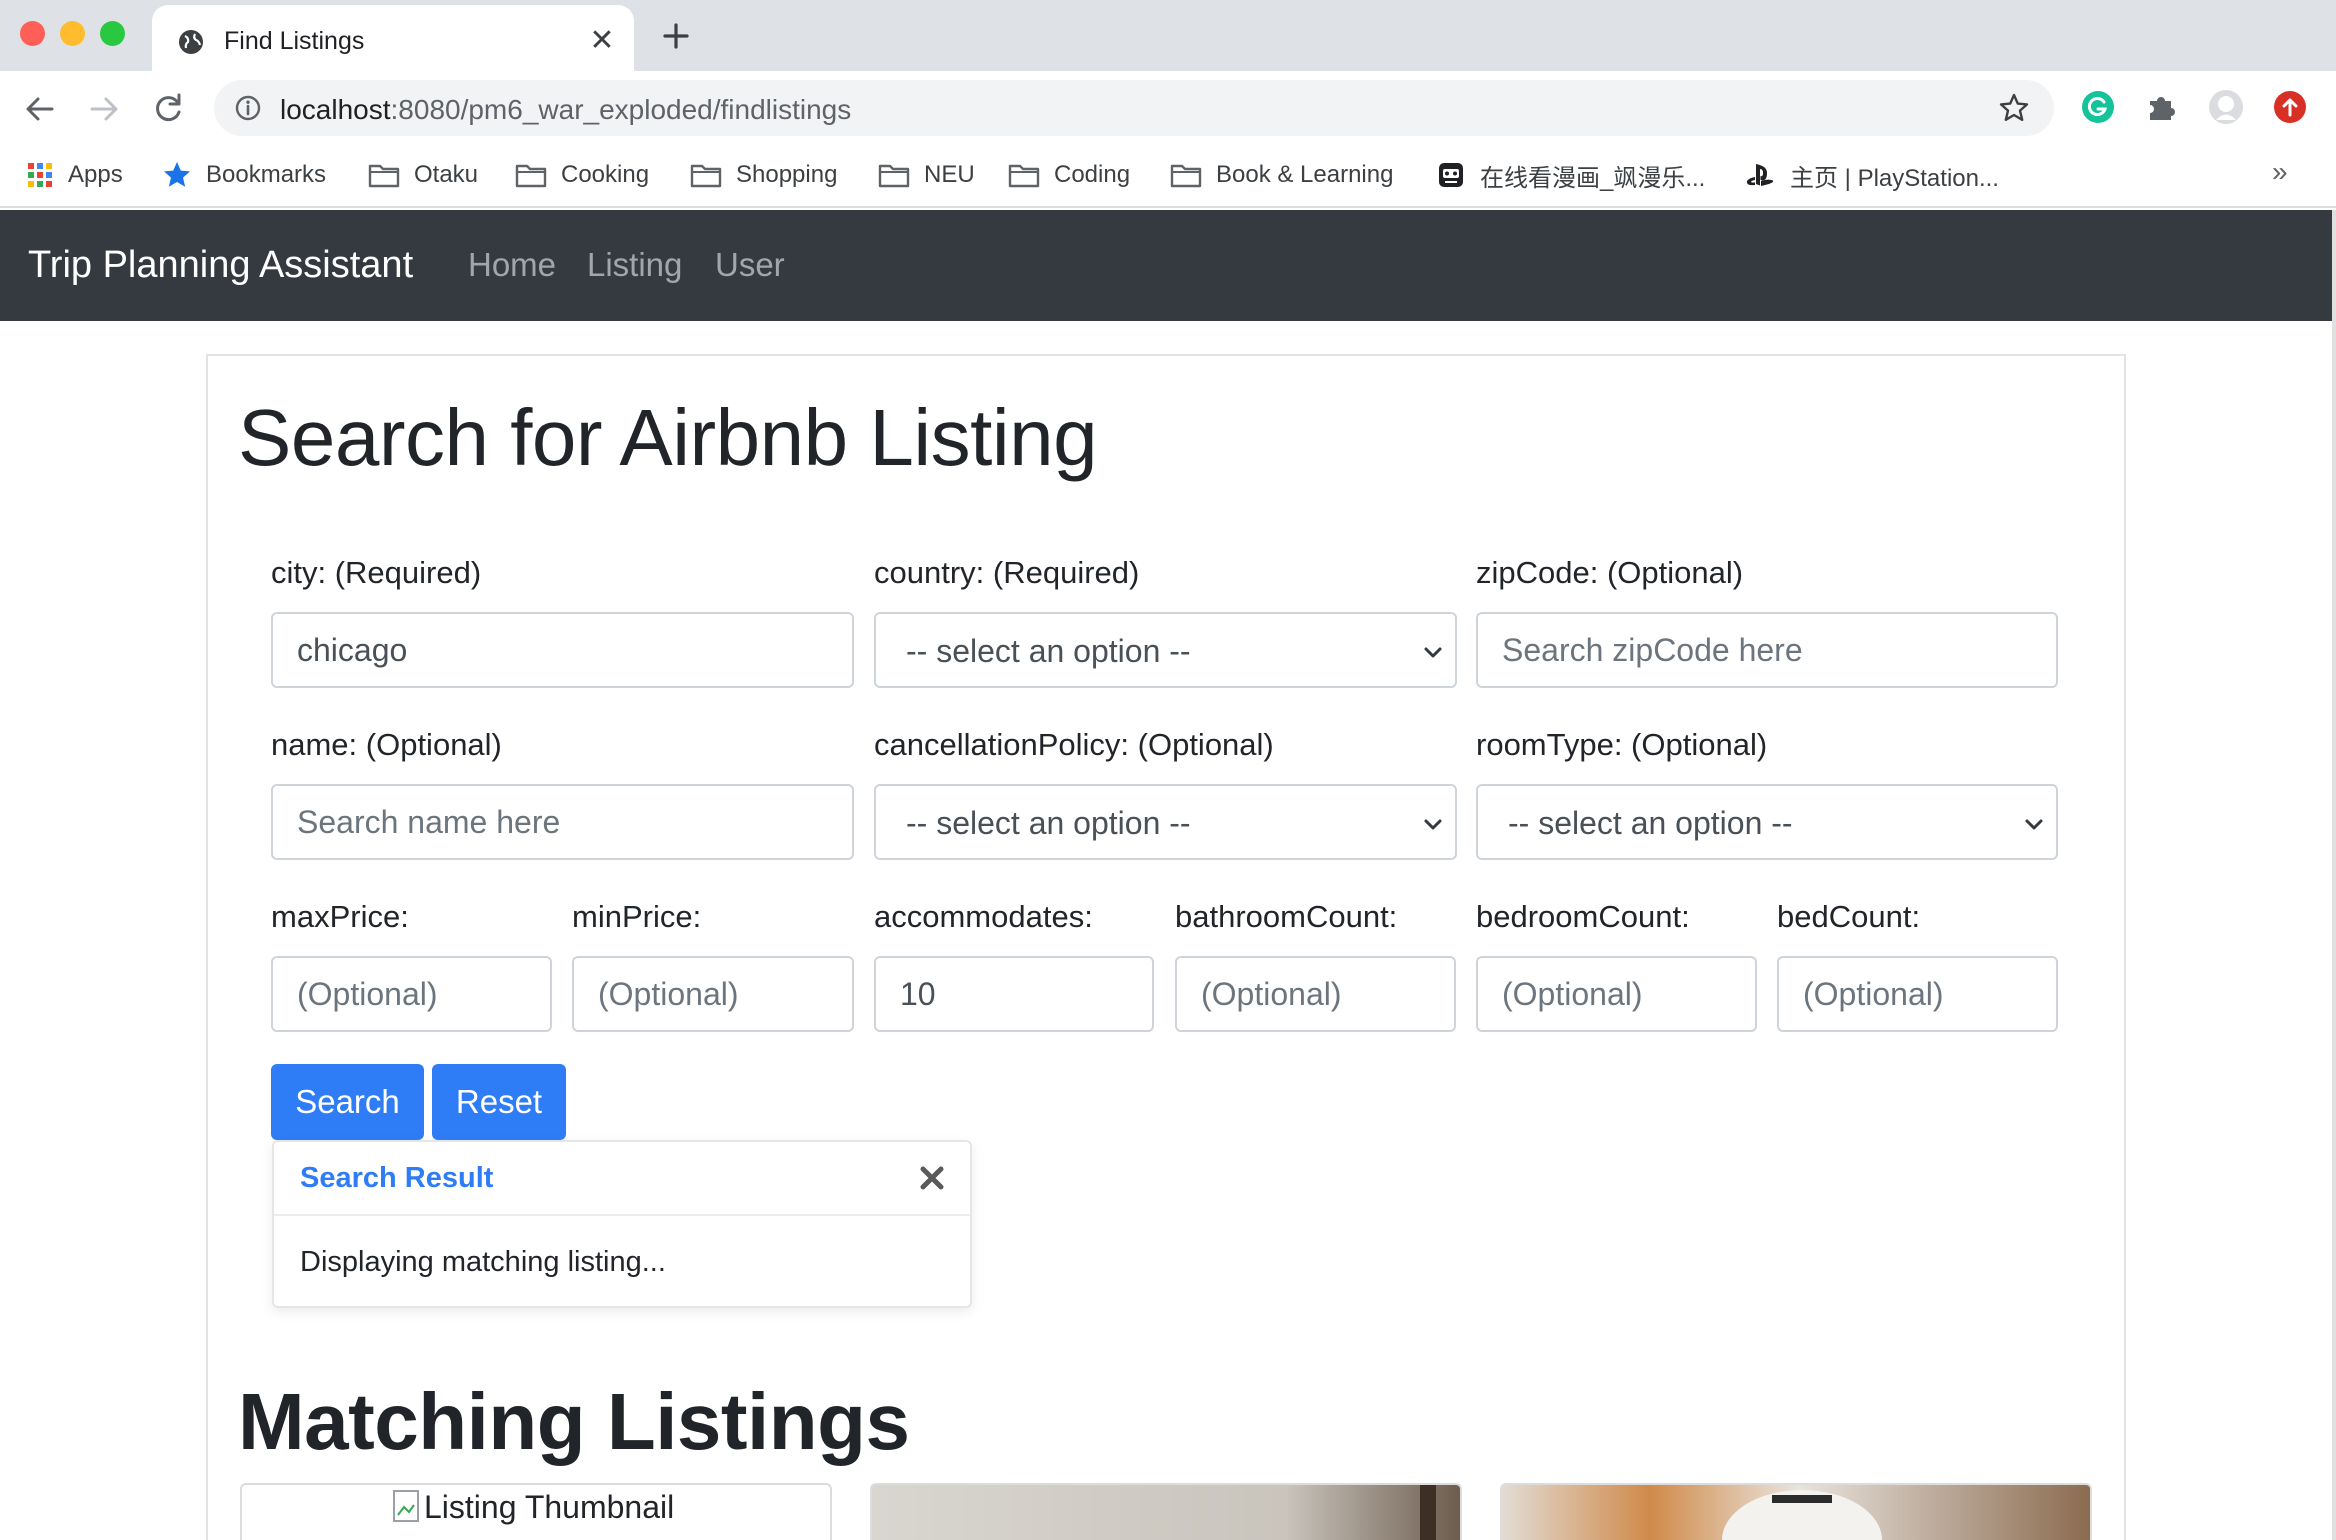 The image size is (2336, 1540). What do you see at coordinates (932, 1178) in the screenshot?
I see `close-icon` at bounding box center [932, 1178].